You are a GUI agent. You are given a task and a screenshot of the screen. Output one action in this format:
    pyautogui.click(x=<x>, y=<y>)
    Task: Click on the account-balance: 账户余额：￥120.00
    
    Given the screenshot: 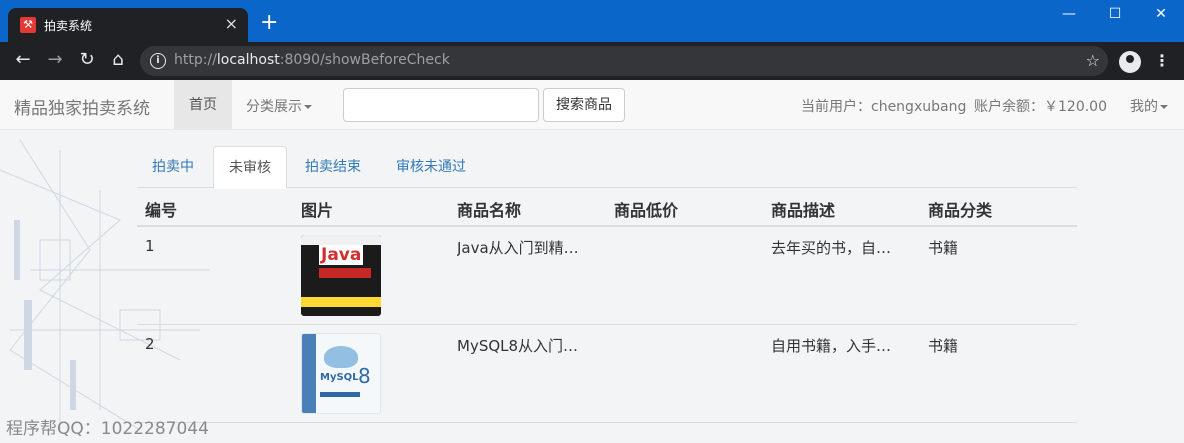 What is the action you would take?
    pyautogui.click(x=1040, y=107)
    